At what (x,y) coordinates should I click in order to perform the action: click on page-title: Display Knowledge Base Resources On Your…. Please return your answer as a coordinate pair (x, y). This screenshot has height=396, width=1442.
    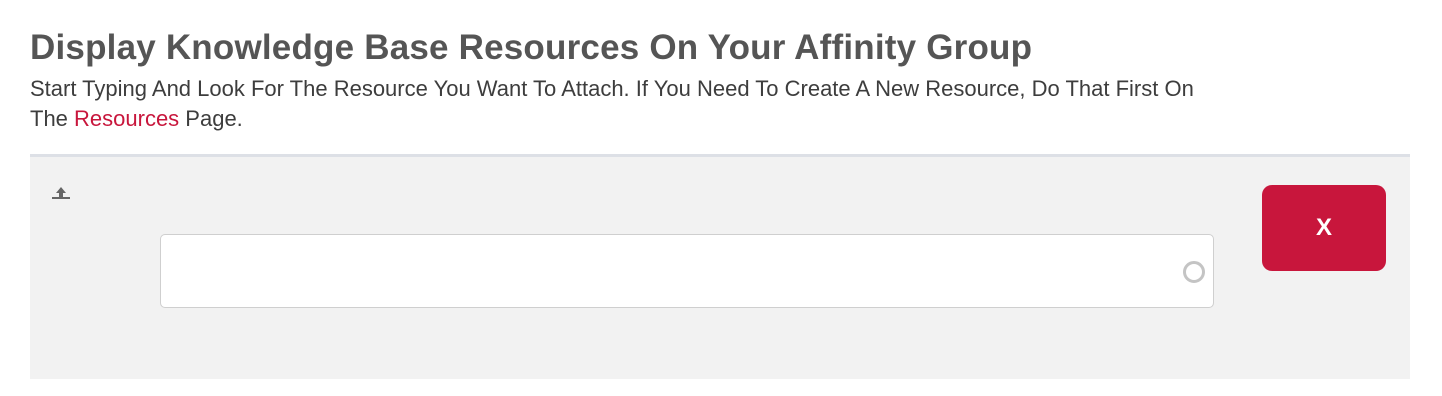
    Looking at the image, I should click on (531, 47).